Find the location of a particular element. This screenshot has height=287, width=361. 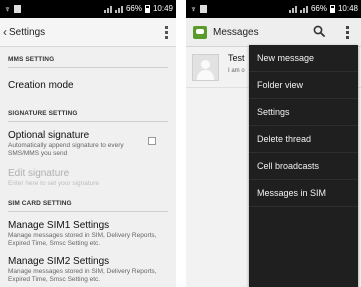

page-title: Settings is located at coordinates (27, 32).